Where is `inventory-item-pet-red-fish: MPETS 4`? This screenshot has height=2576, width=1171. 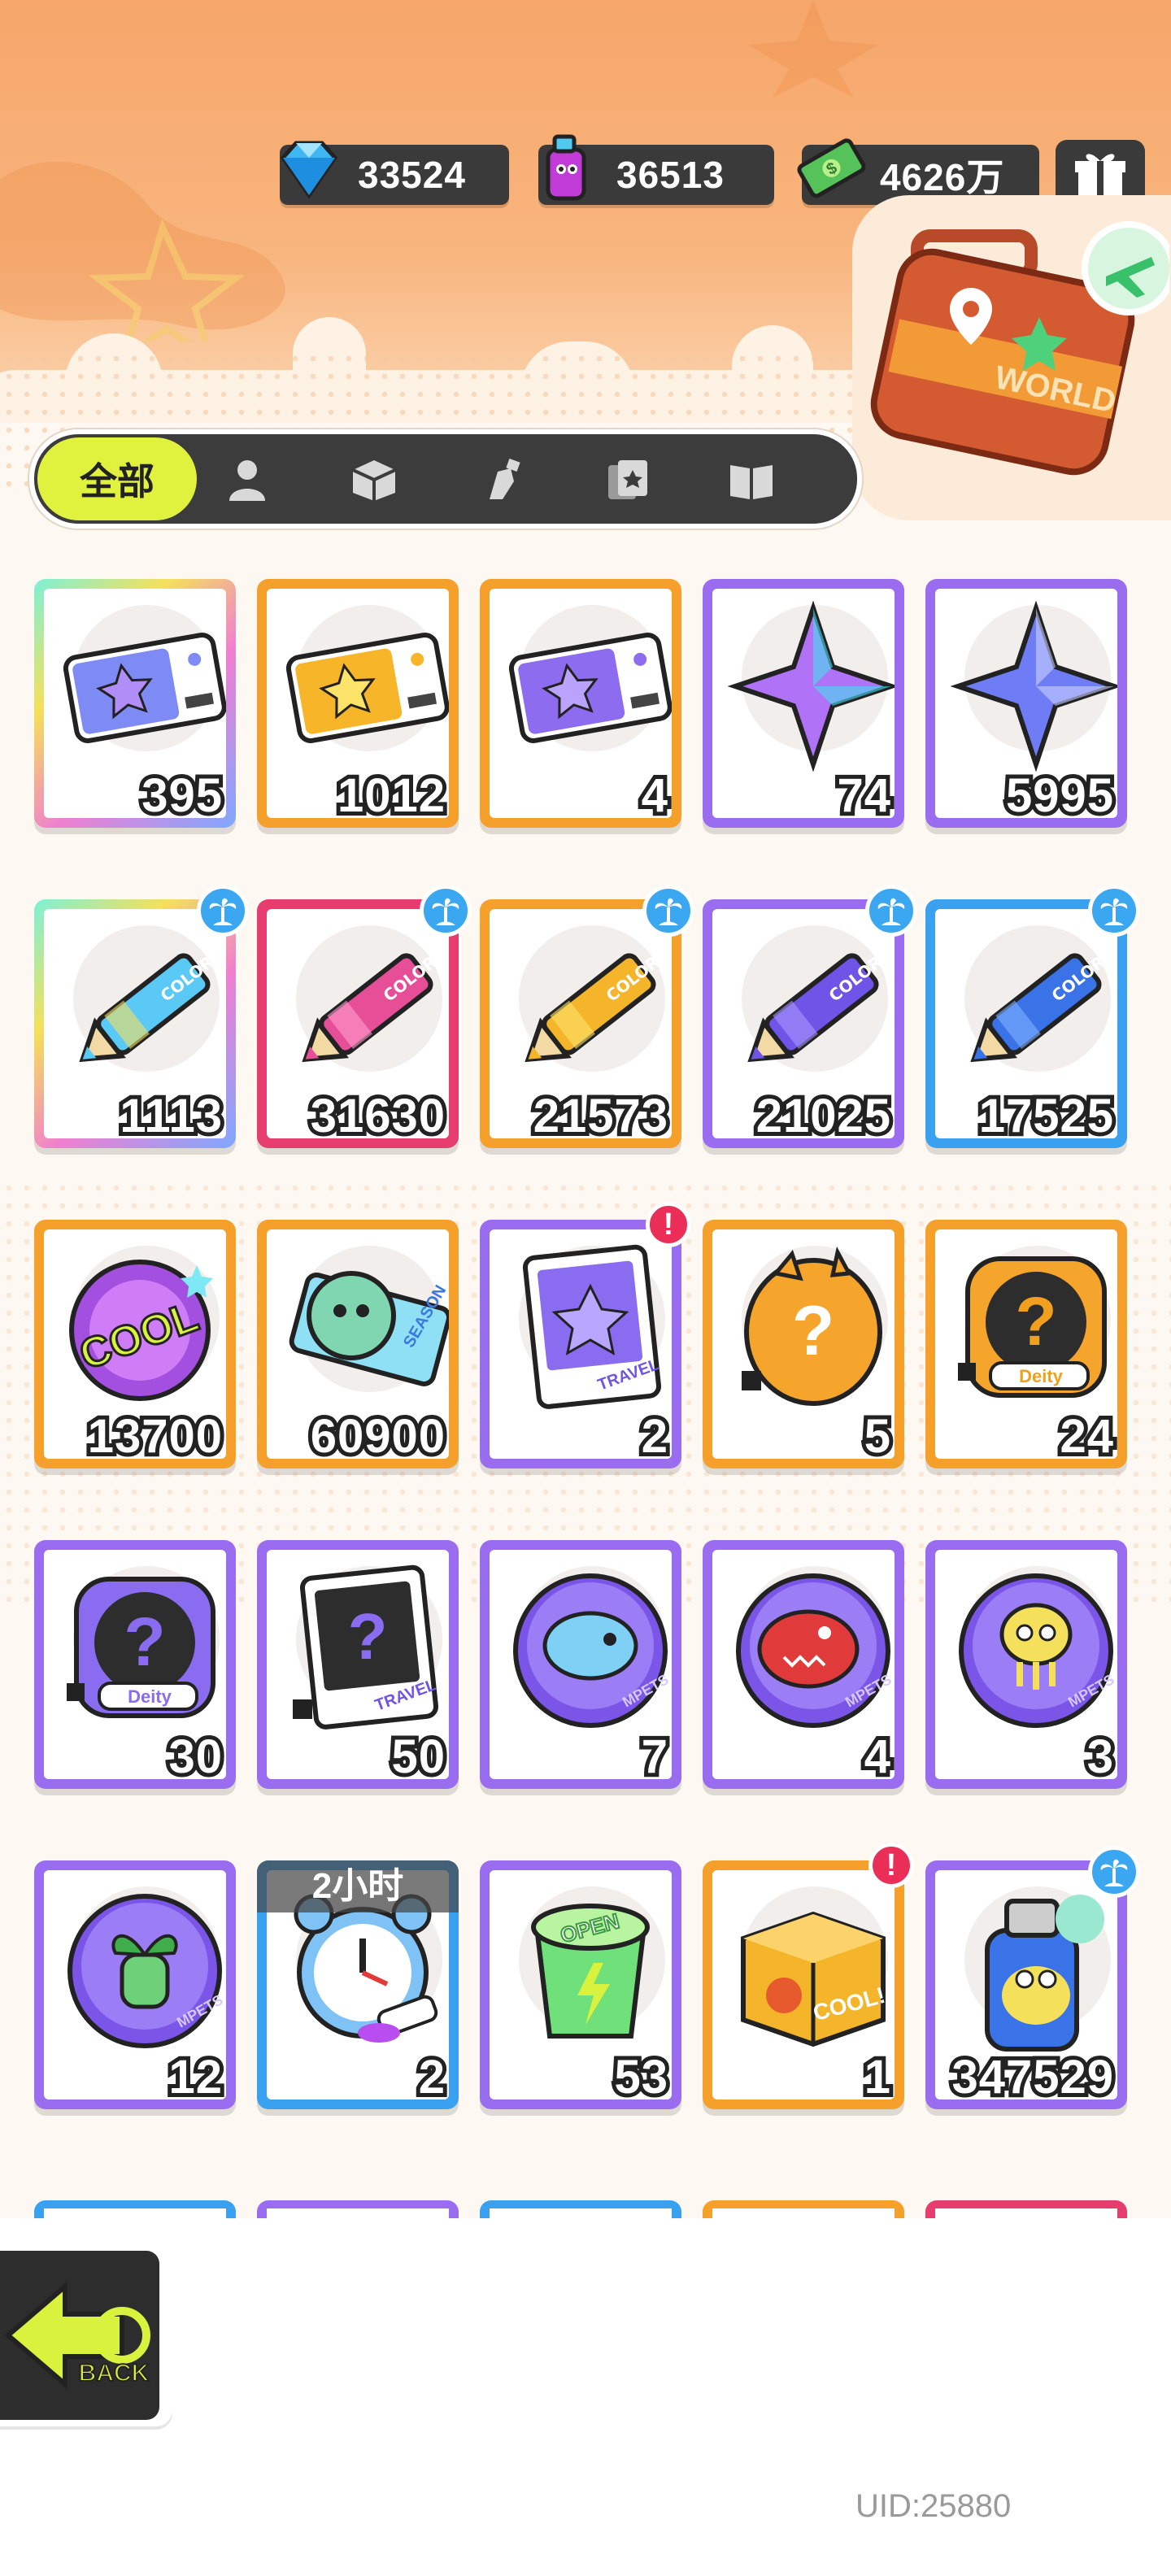
inventory-item-pet-red-fish: MPETS 4 is located at coordinates (804, 1667).